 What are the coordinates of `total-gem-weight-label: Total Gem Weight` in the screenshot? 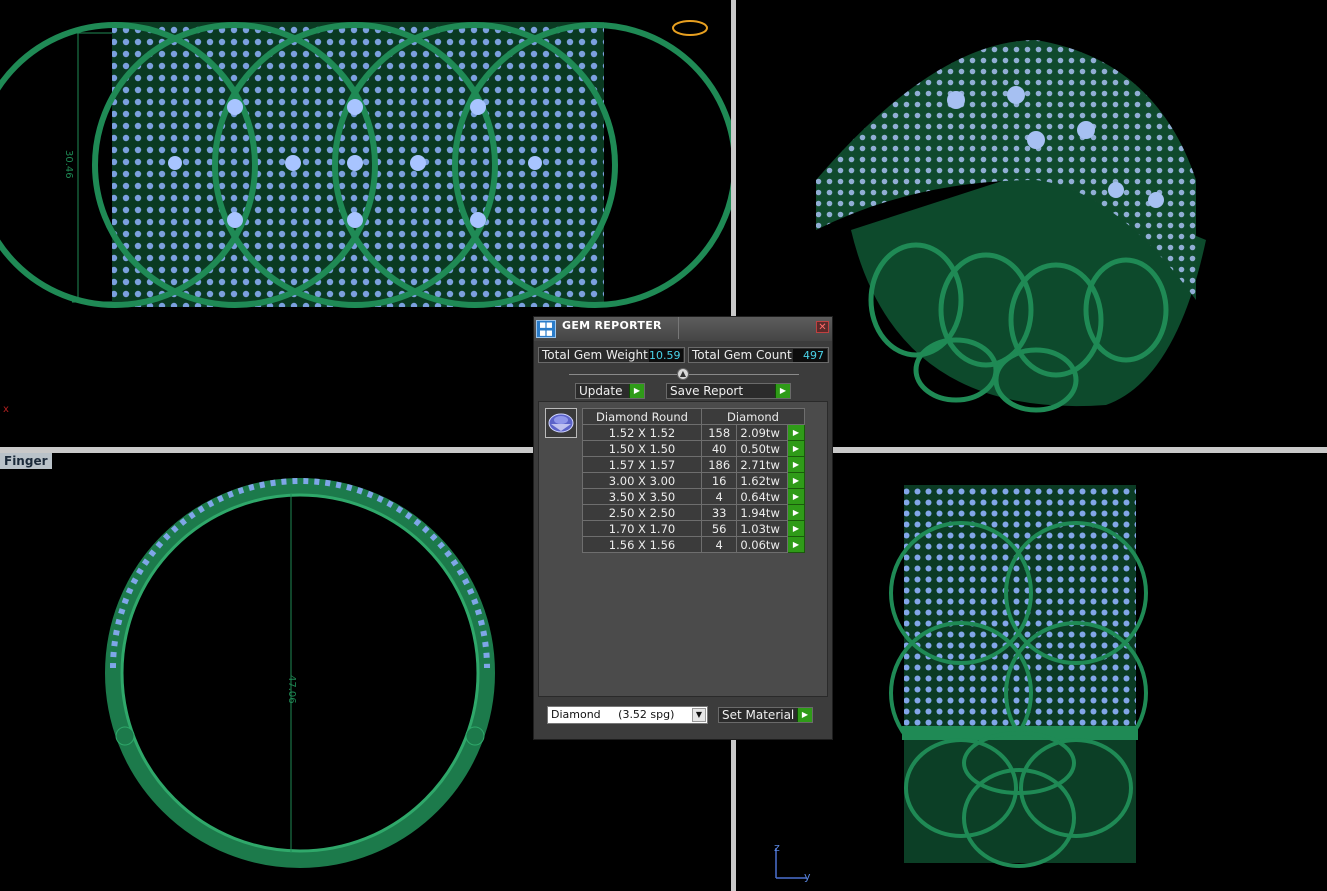 It's located at (595, 355).